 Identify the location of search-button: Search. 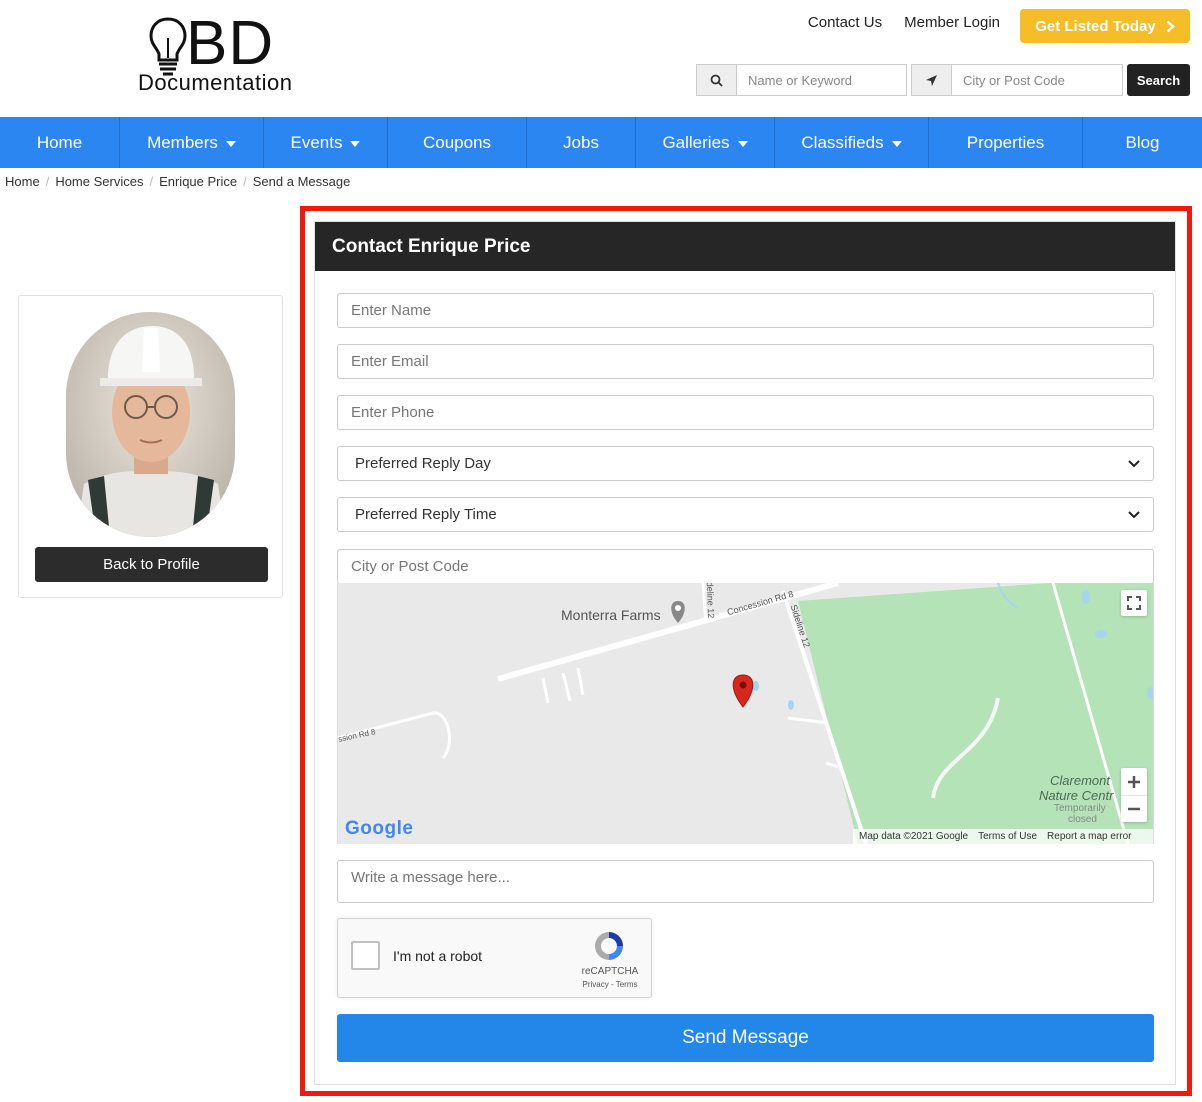
(1158, 80).